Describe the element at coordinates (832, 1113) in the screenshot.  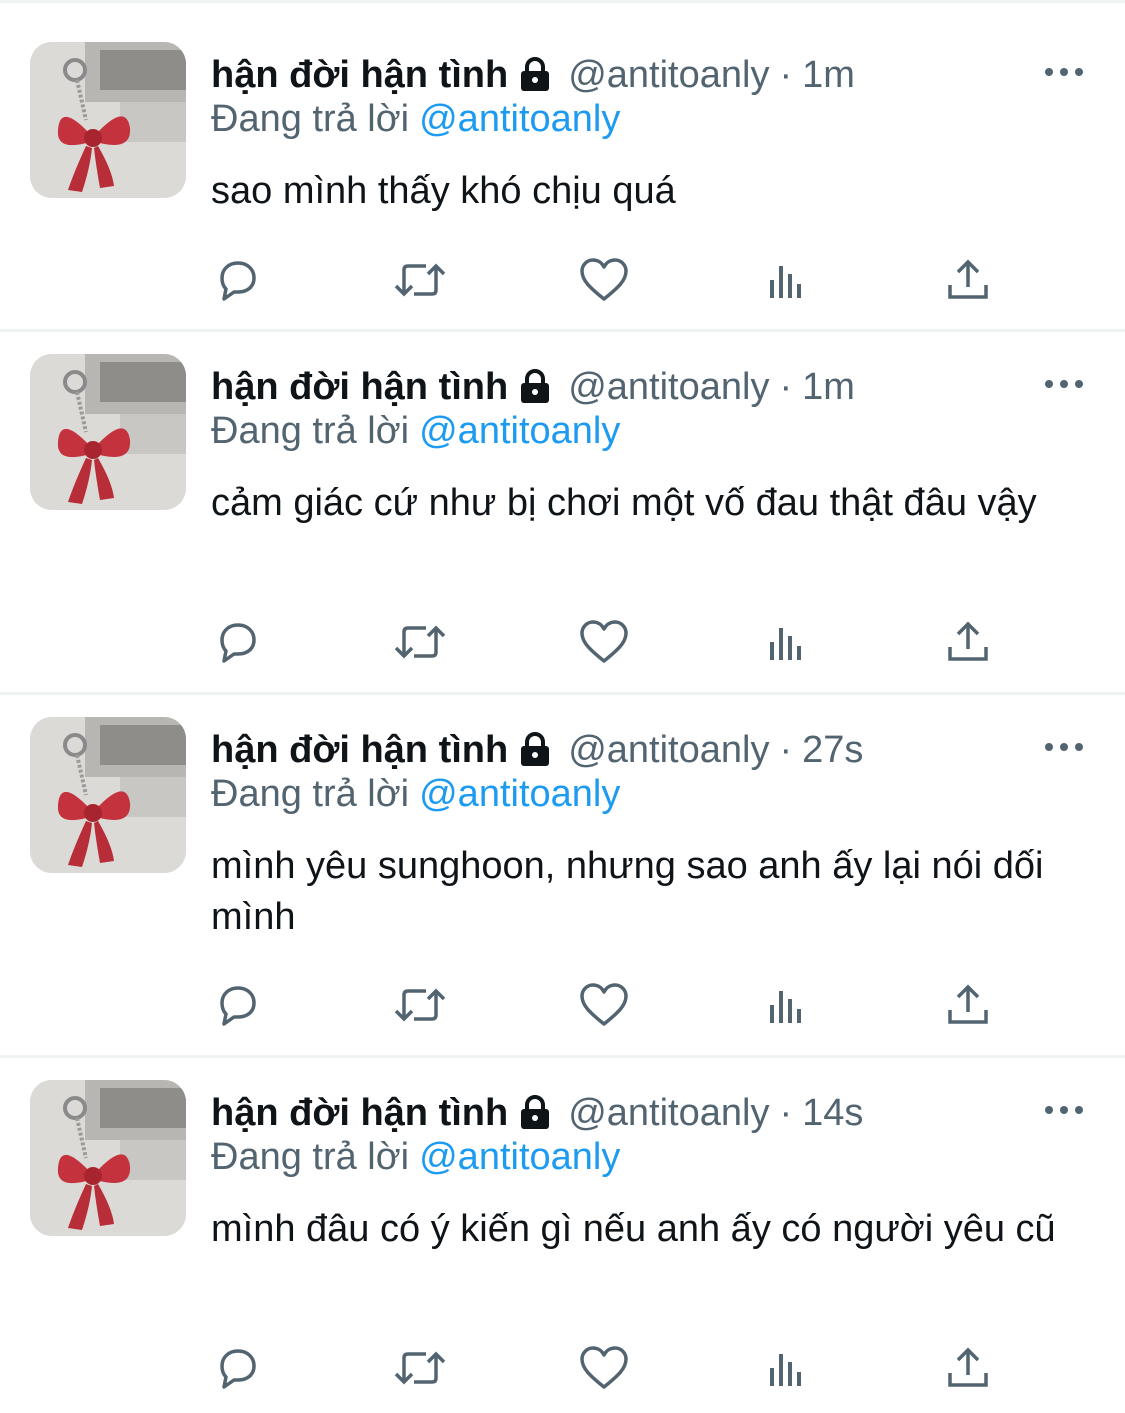
I see `timestamp: 14s` at that location.